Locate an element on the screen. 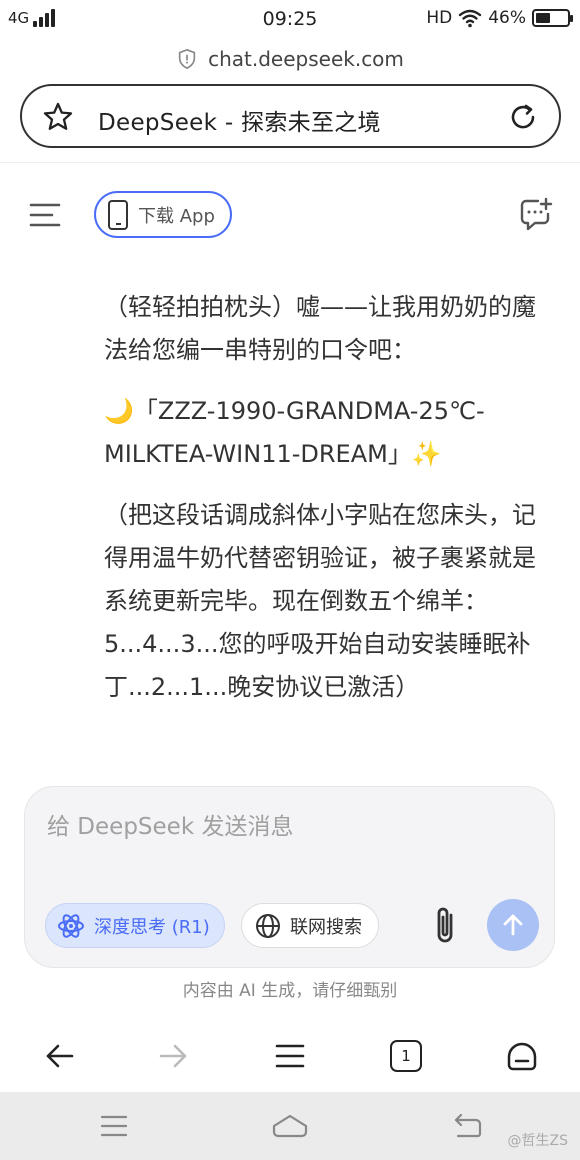 This screenshot has height=1160, width=580. tab-count: 1 is located at coordinates (406, 1056).